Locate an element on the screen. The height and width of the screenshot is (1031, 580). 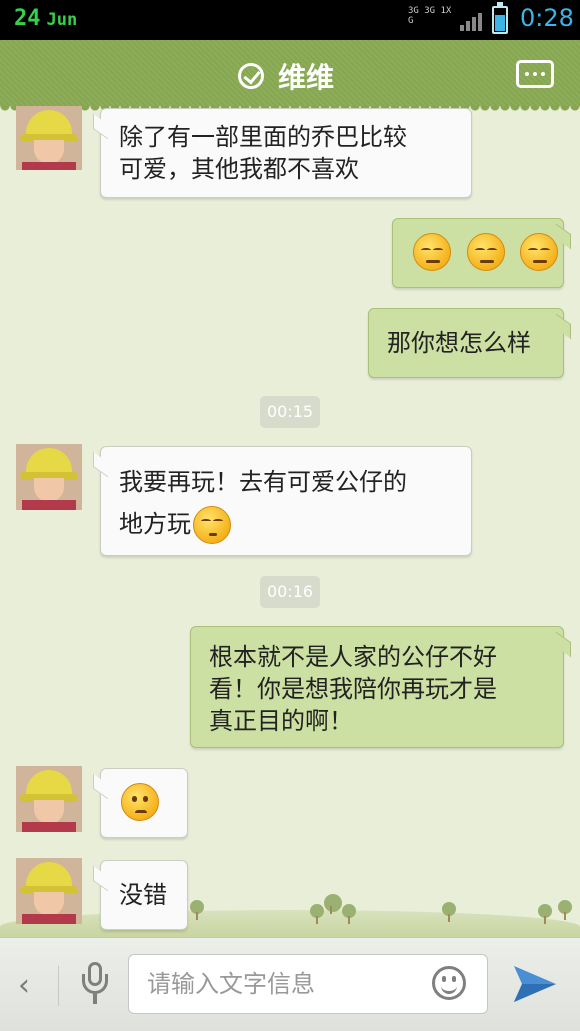
input-bar: ‹ 请输入文字信息 is located at coordinates (290, 984).